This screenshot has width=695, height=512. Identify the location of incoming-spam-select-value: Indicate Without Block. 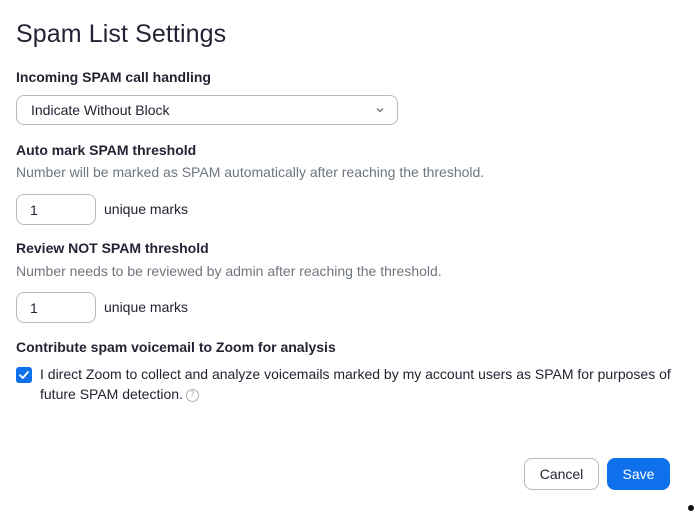
(100, 110).